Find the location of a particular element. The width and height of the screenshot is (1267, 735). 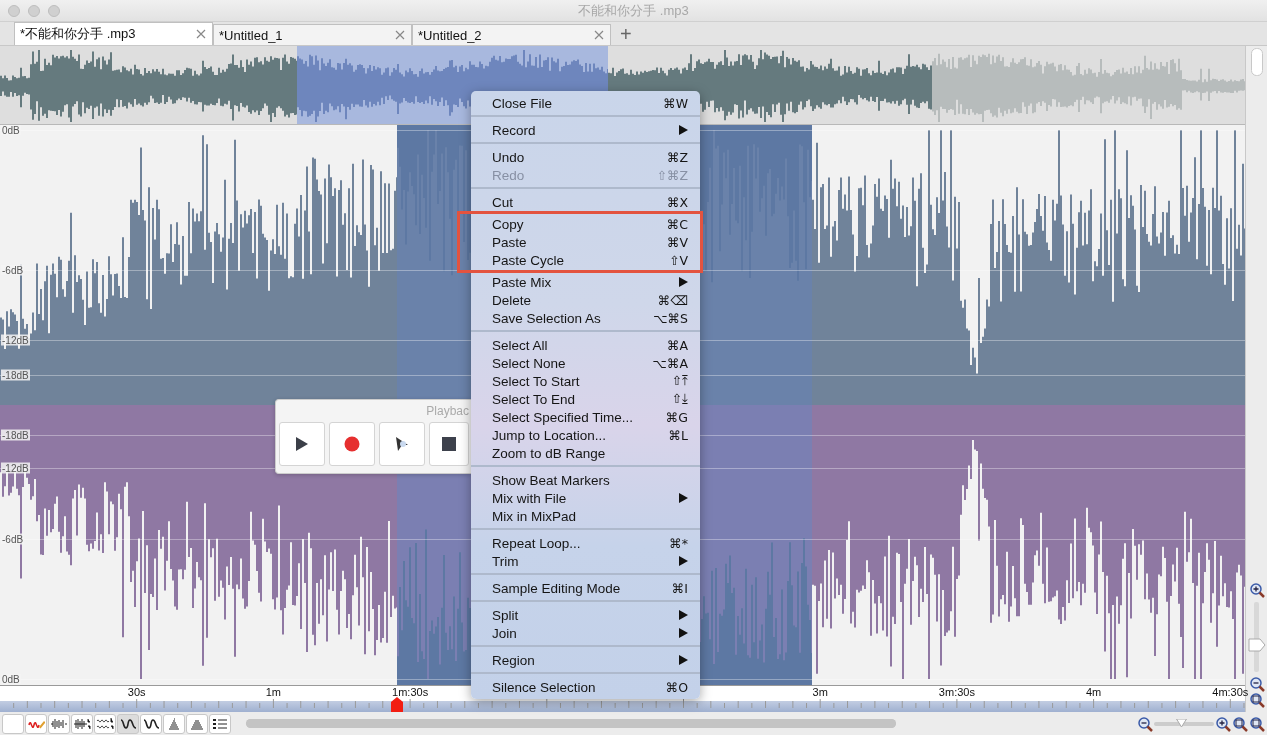

stop-icon is located at coordinates (449, 444).